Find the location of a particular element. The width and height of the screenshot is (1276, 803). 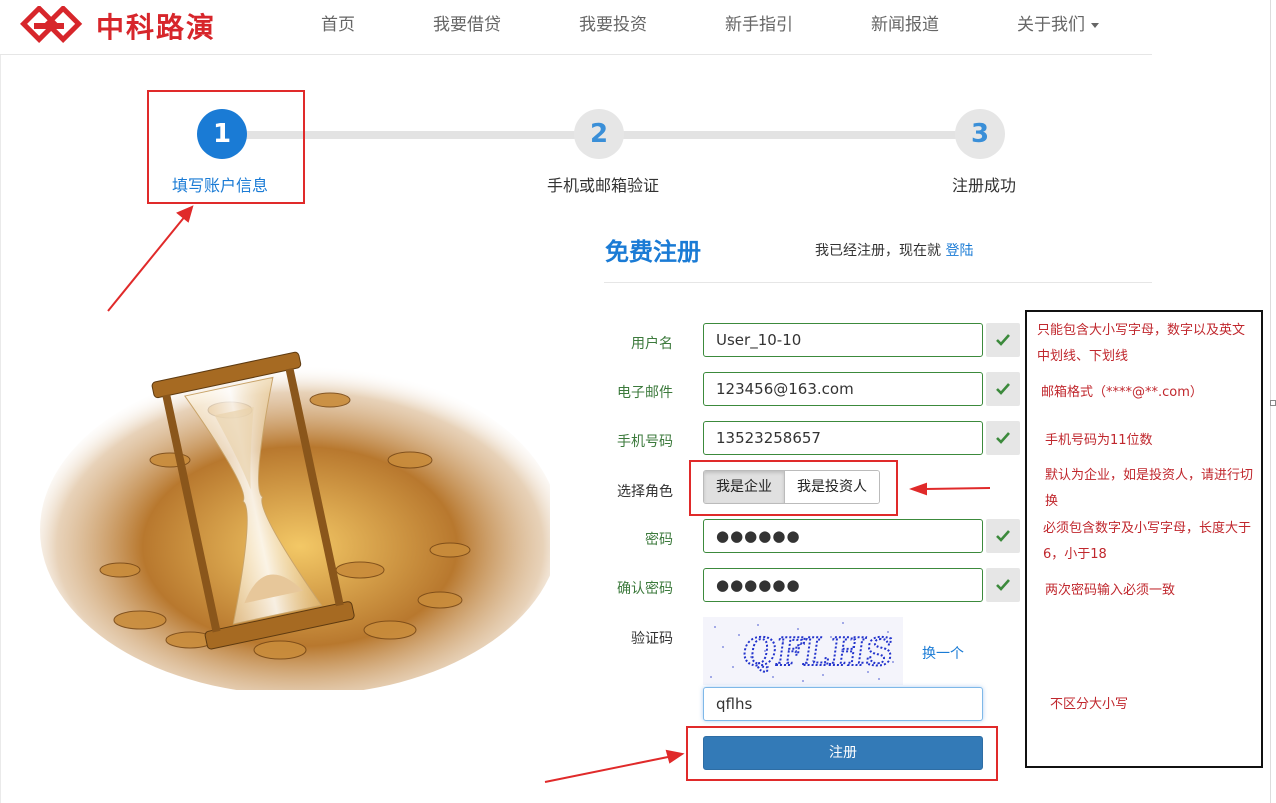

top-nav: 中科路演 首页 我要借贷 我要投资 新手指引 新闻报道 关于我们 is located at coordinates (576, 27).